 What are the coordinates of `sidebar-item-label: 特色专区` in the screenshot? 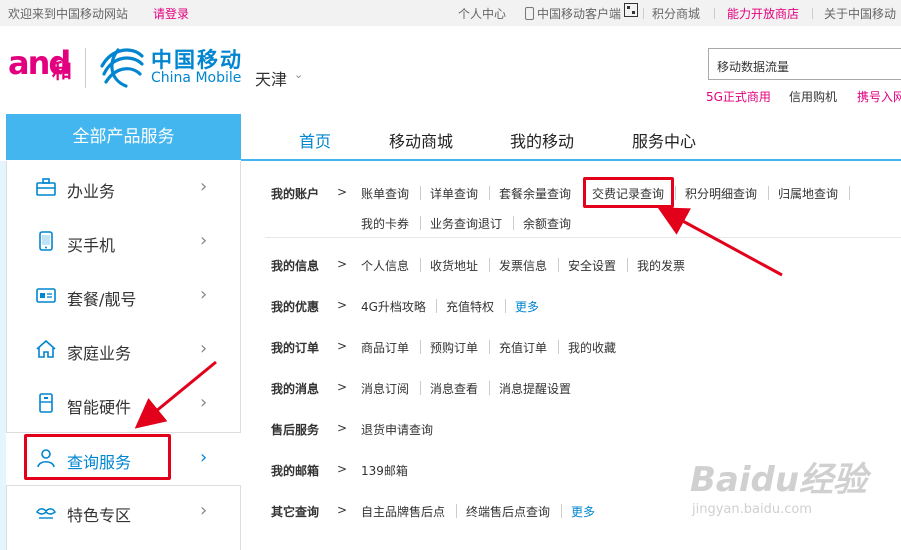 It's located at (99, 515).